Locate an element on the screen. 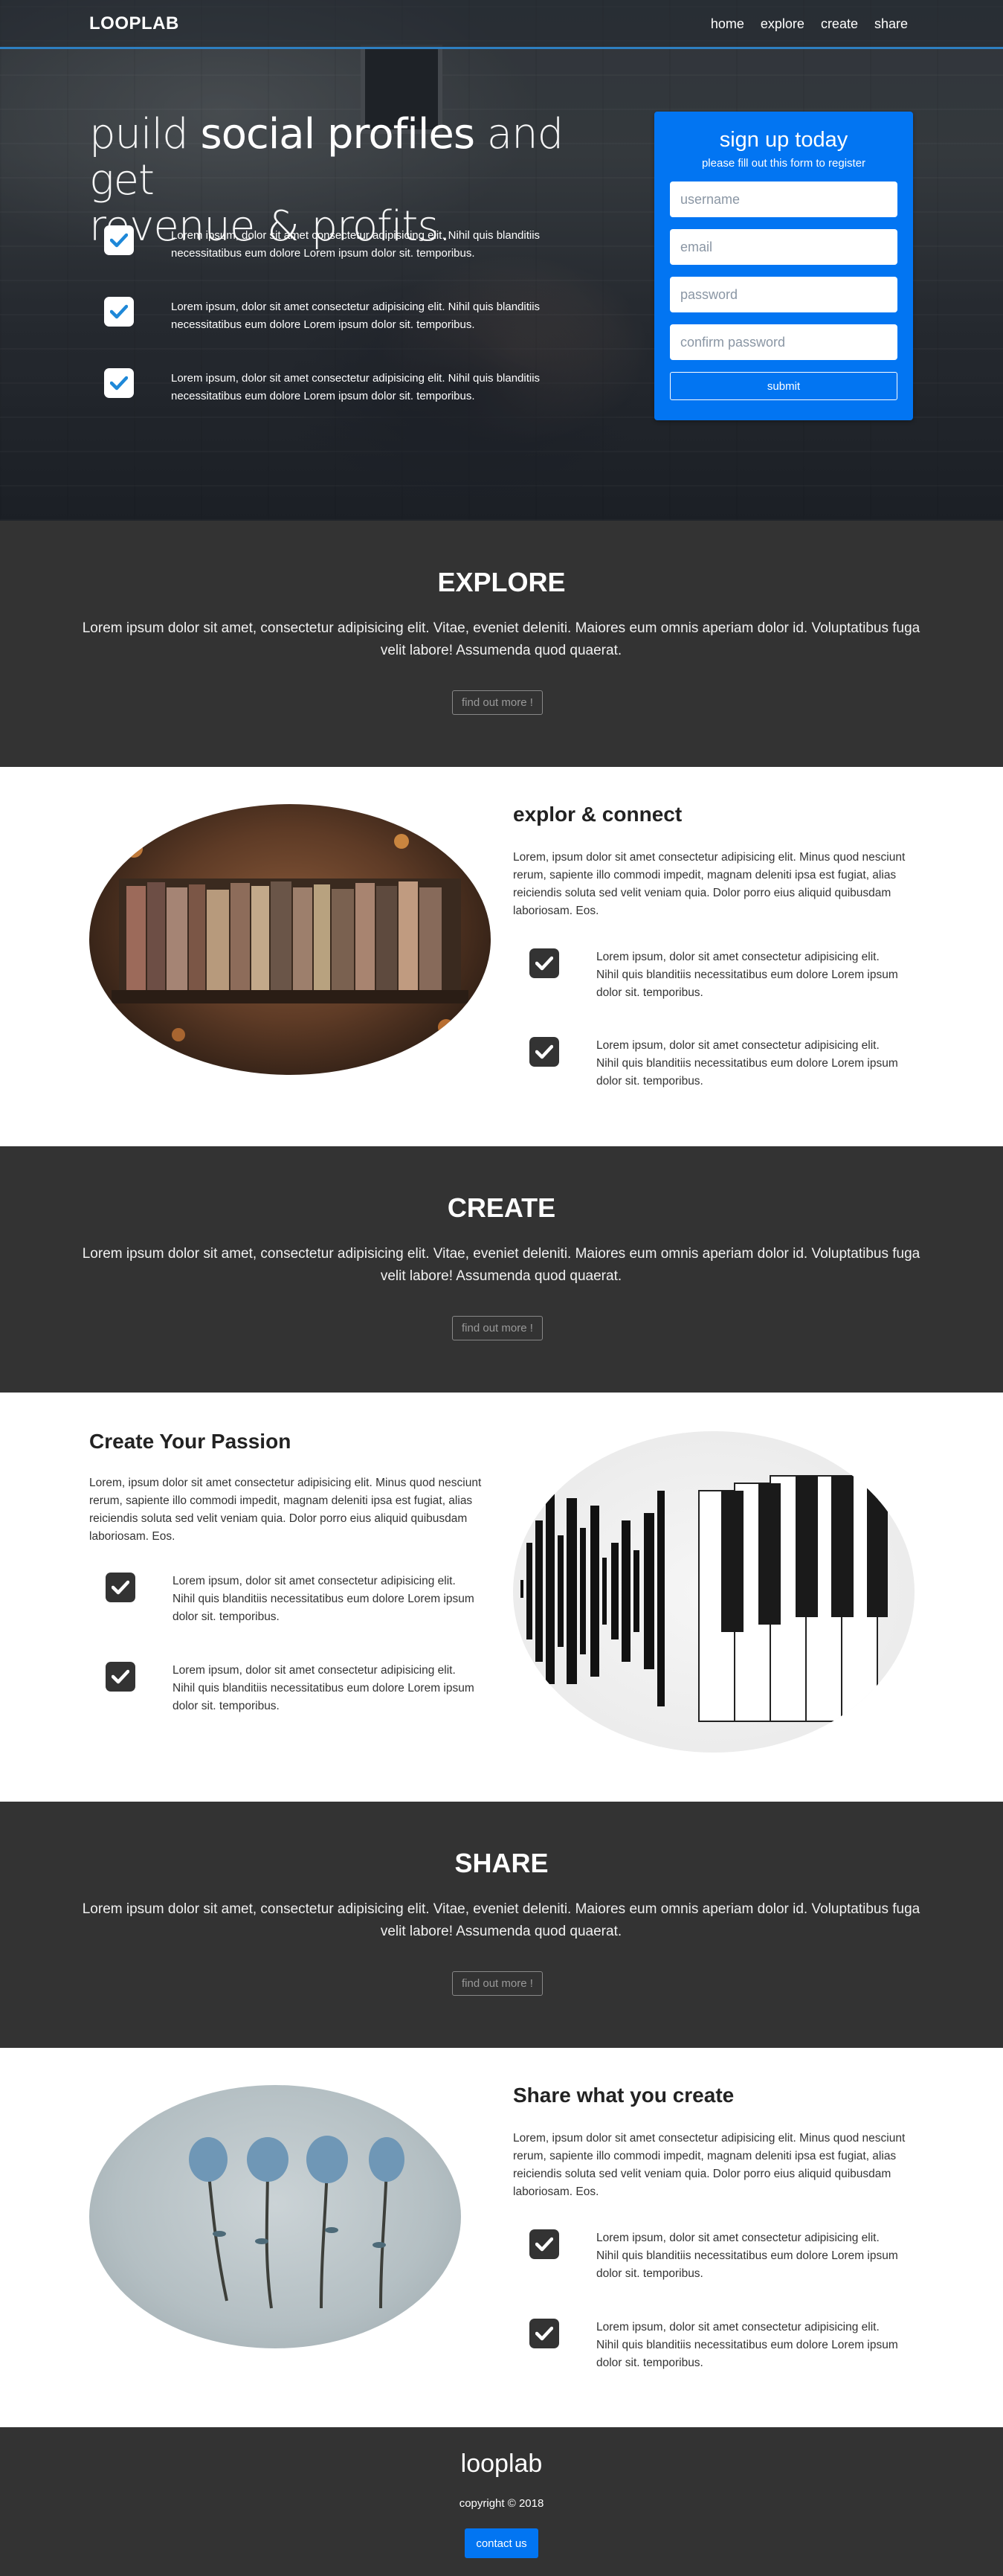 The image size is (1003, 2576). create-section-title: Create Your Passion is located at coordinates (190, 1441).